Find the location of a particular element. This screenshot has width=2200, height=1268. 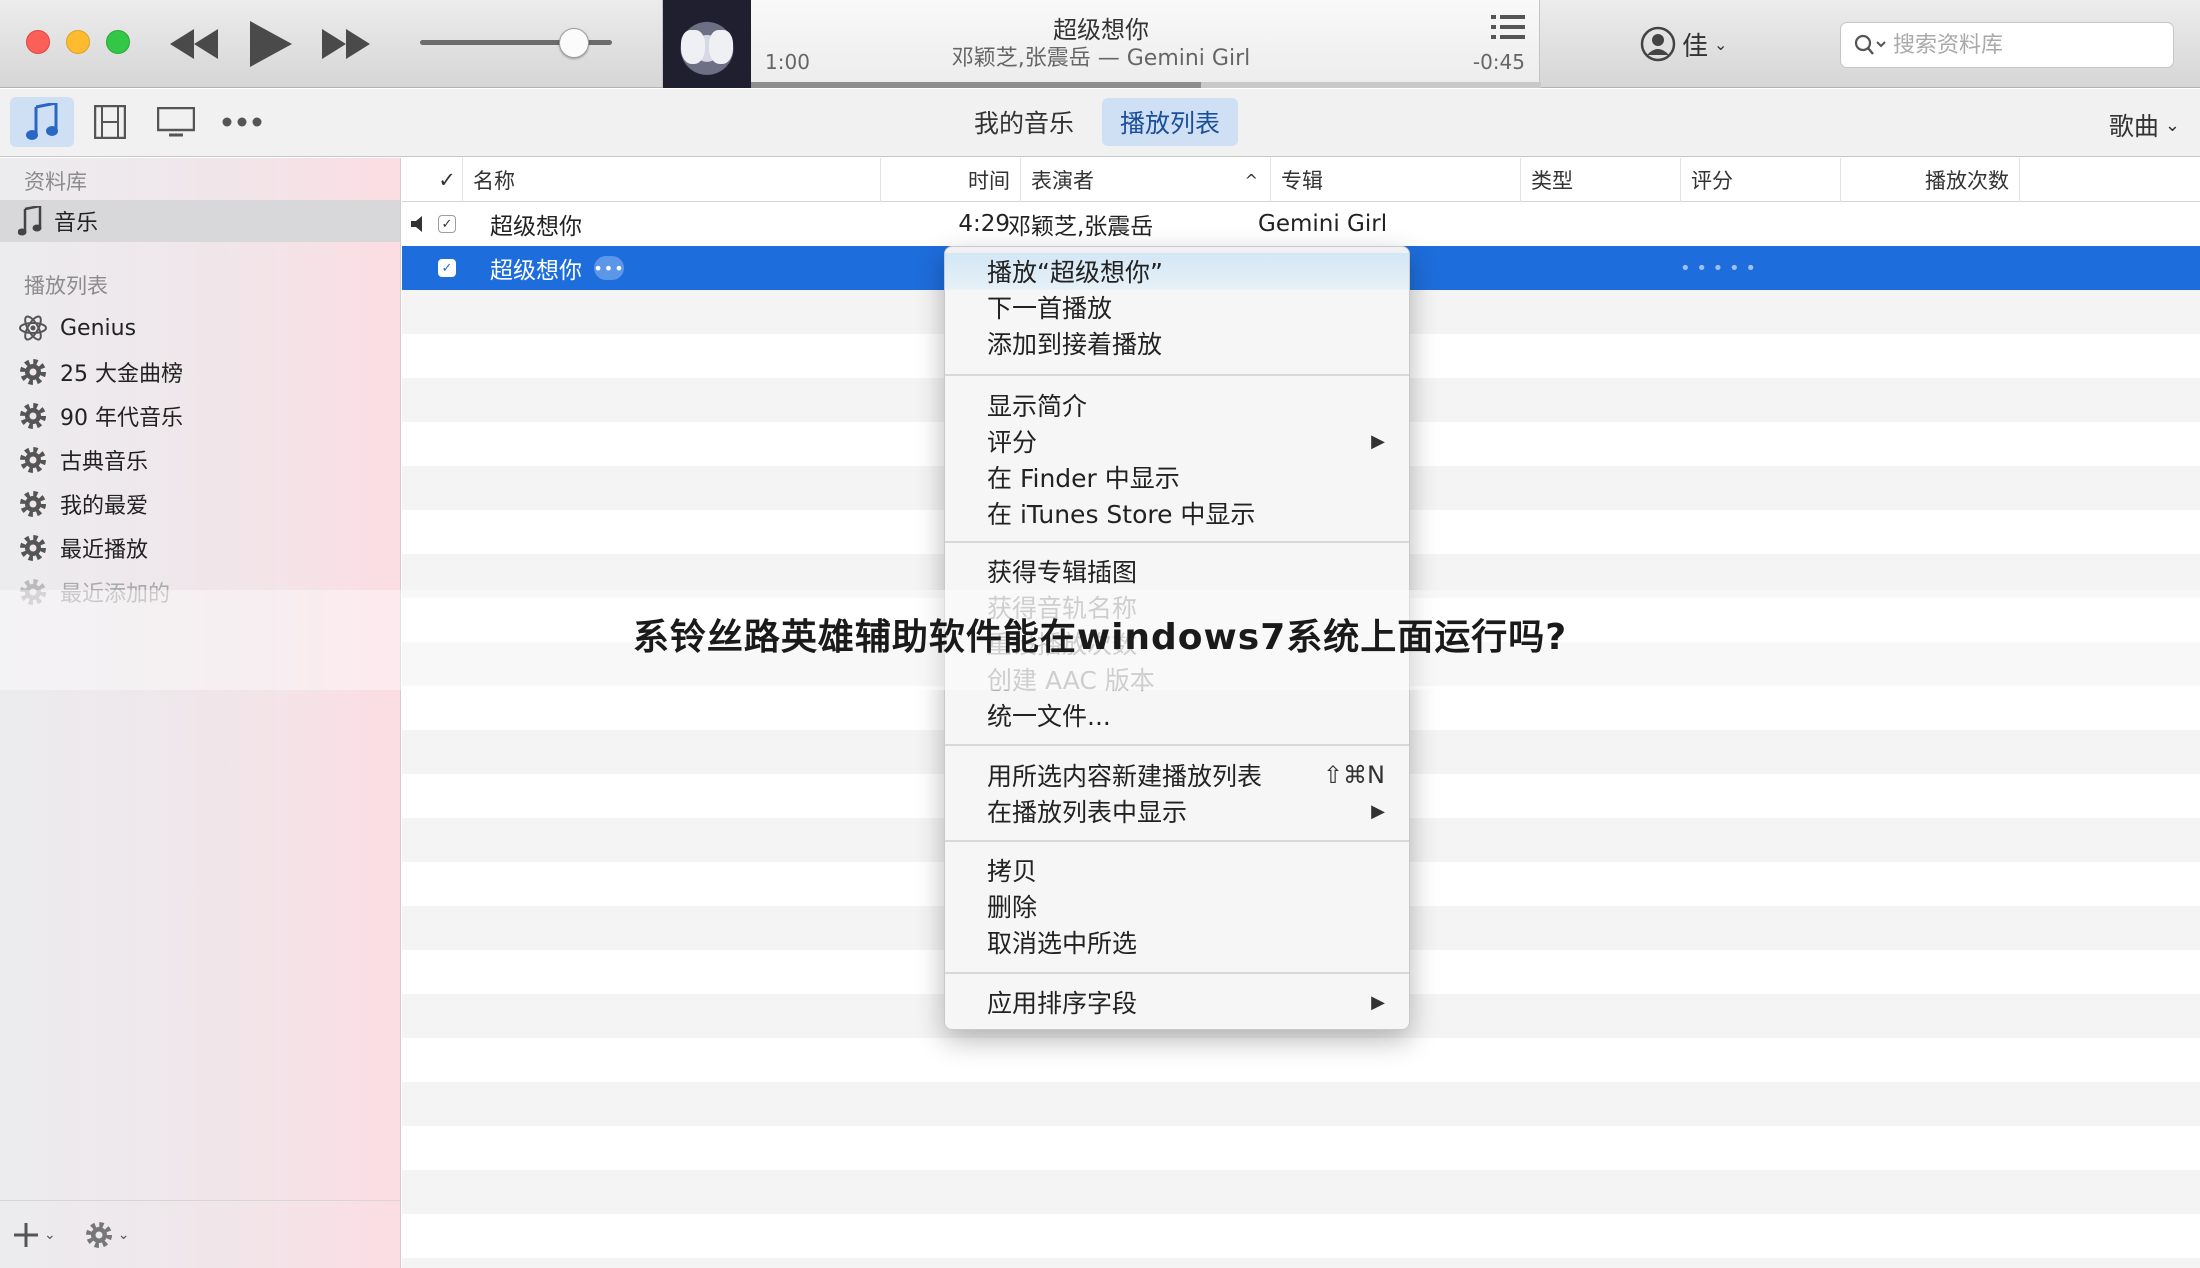

keyboard-shortcut: ⇧⌘N is located at coordinates (1353, 775).